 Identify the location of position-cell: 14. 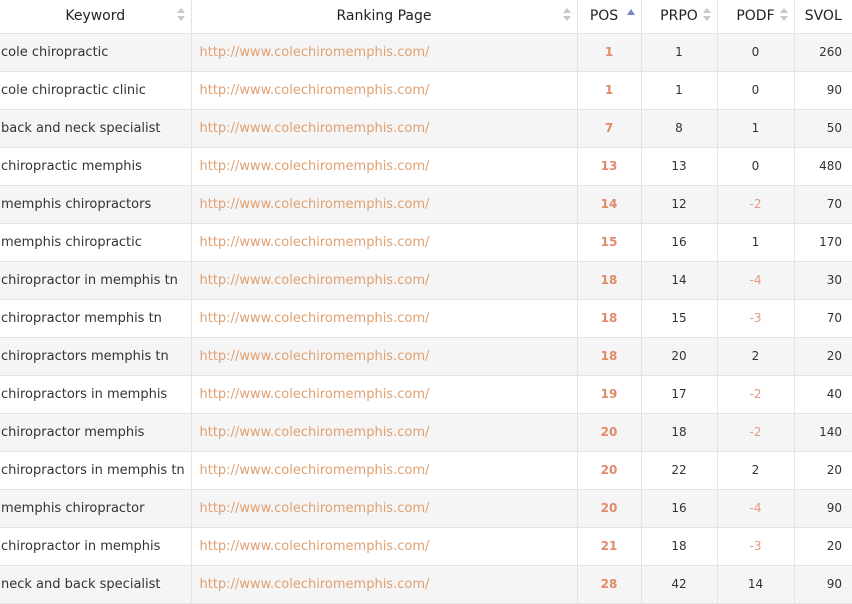
(609, 204).